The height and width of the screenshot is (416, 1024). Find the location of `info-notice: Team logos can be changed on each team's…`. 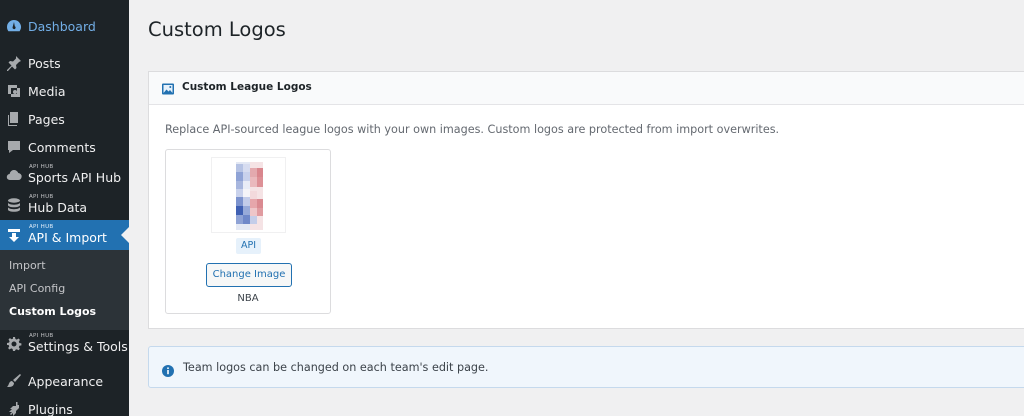

info-notice: Team logos can be changed on each team's… is located at coordinates (586, 367).